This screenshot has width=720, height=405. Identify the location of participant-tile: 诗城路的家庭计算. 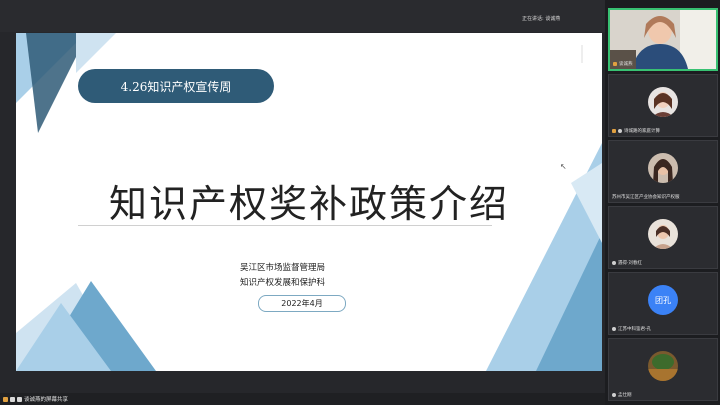
(663, 105).